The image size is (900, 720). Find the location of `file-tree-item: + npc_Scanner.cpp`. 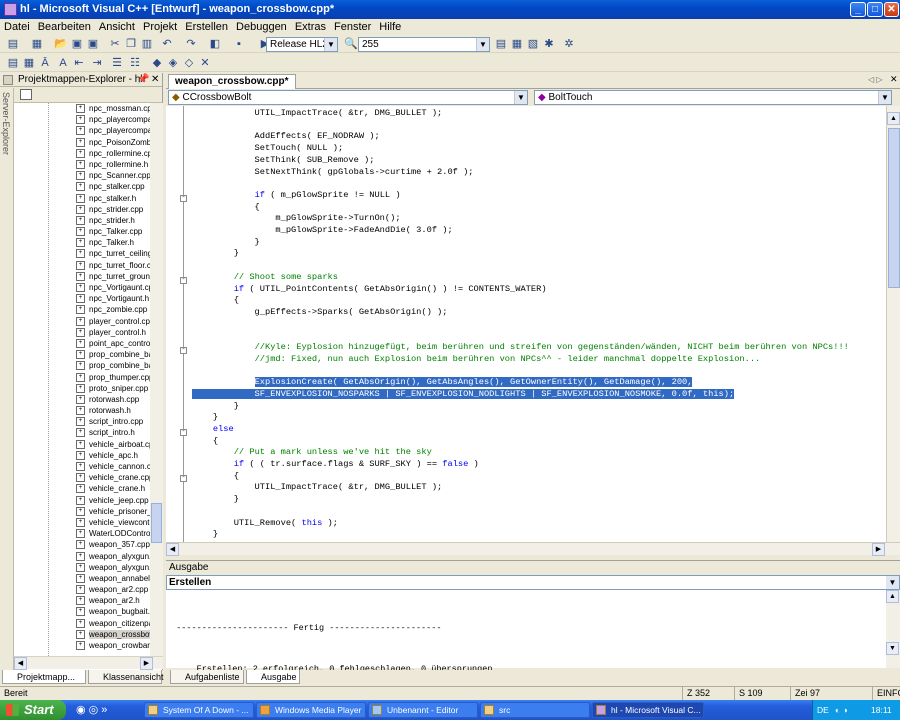

file-tree-item: + npc_Scanner.cpp is located at coordinates (82, 175).